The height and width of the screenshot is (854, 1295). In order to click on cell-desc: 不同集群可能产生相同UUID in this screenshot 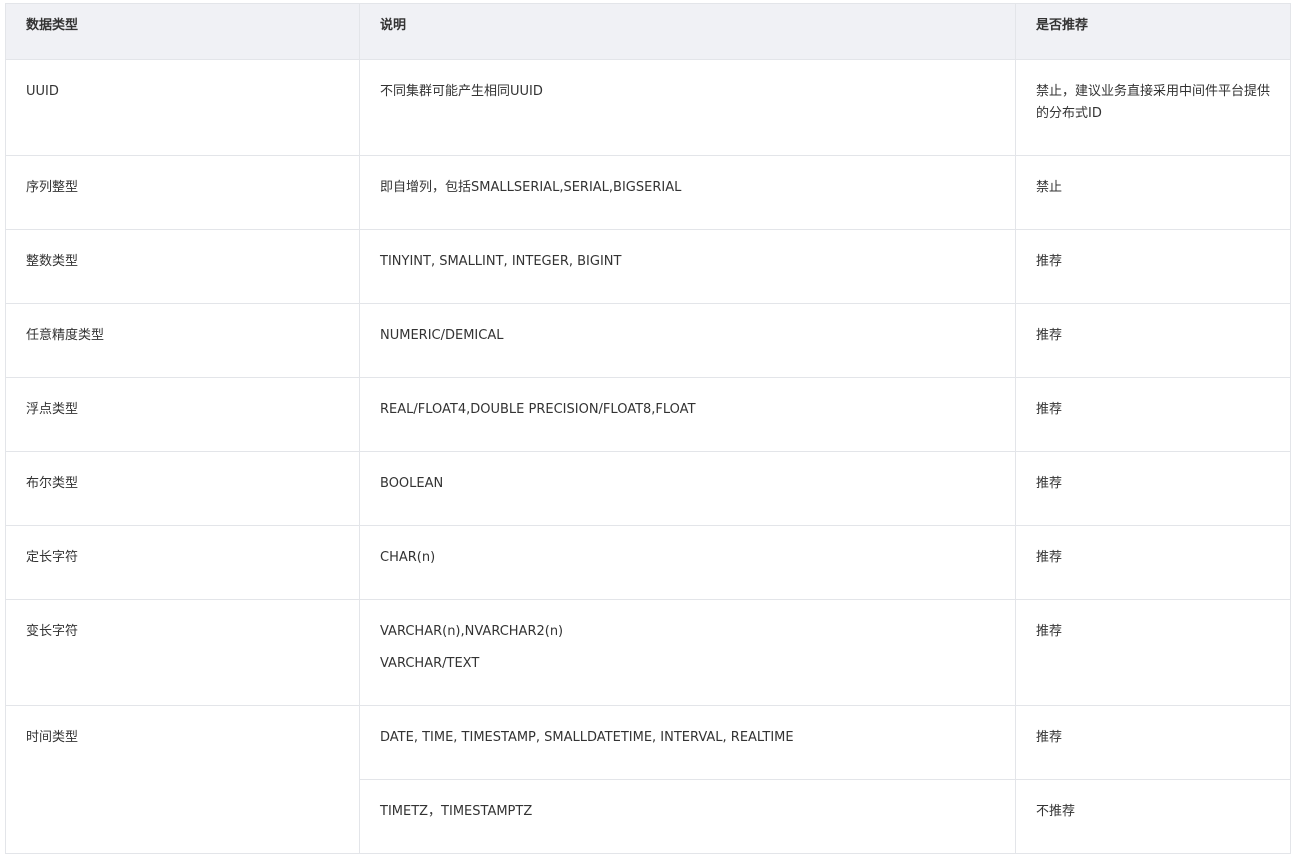, I will do `click(687, 107)`.